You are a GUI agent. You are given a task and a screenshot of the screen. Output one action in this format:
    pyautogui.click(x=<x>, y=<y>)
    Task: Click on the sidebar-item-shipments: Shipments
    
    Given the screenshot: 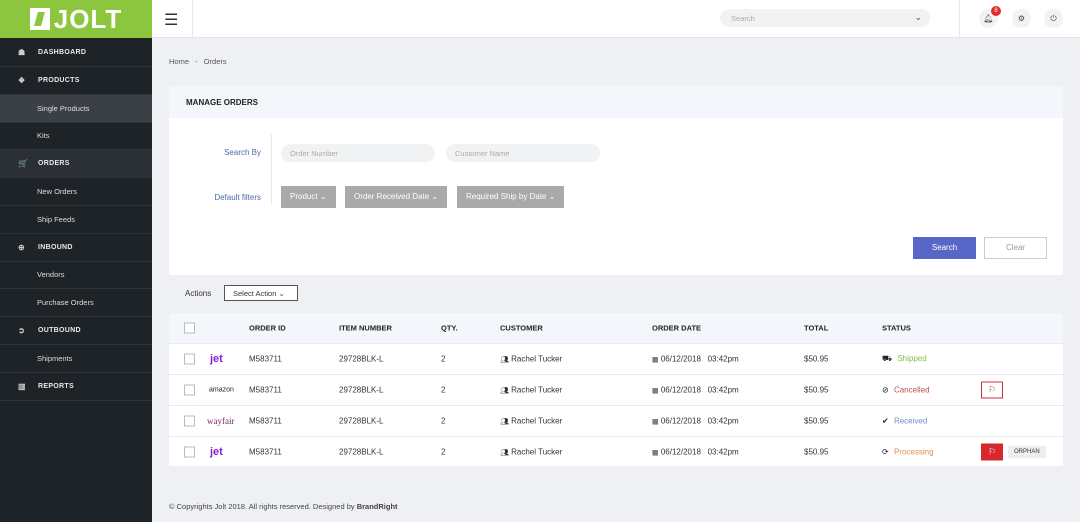 What is the action you would take?
    pyautogui.click(x=76, y=359)
    